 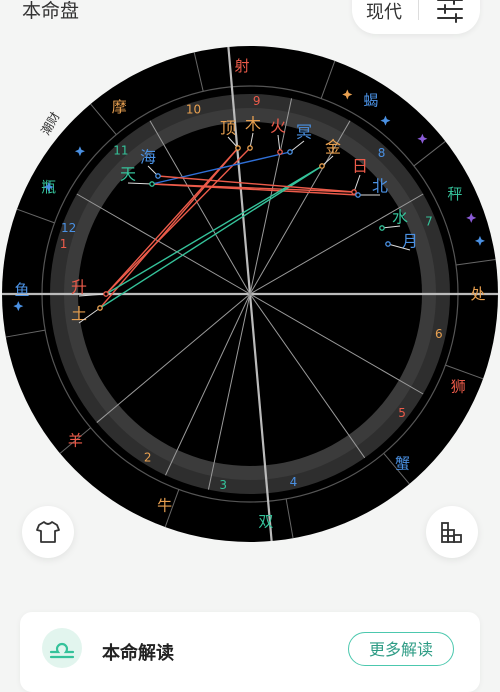 I want to click on page-title: 本命盘, so click(x=51, y=11).